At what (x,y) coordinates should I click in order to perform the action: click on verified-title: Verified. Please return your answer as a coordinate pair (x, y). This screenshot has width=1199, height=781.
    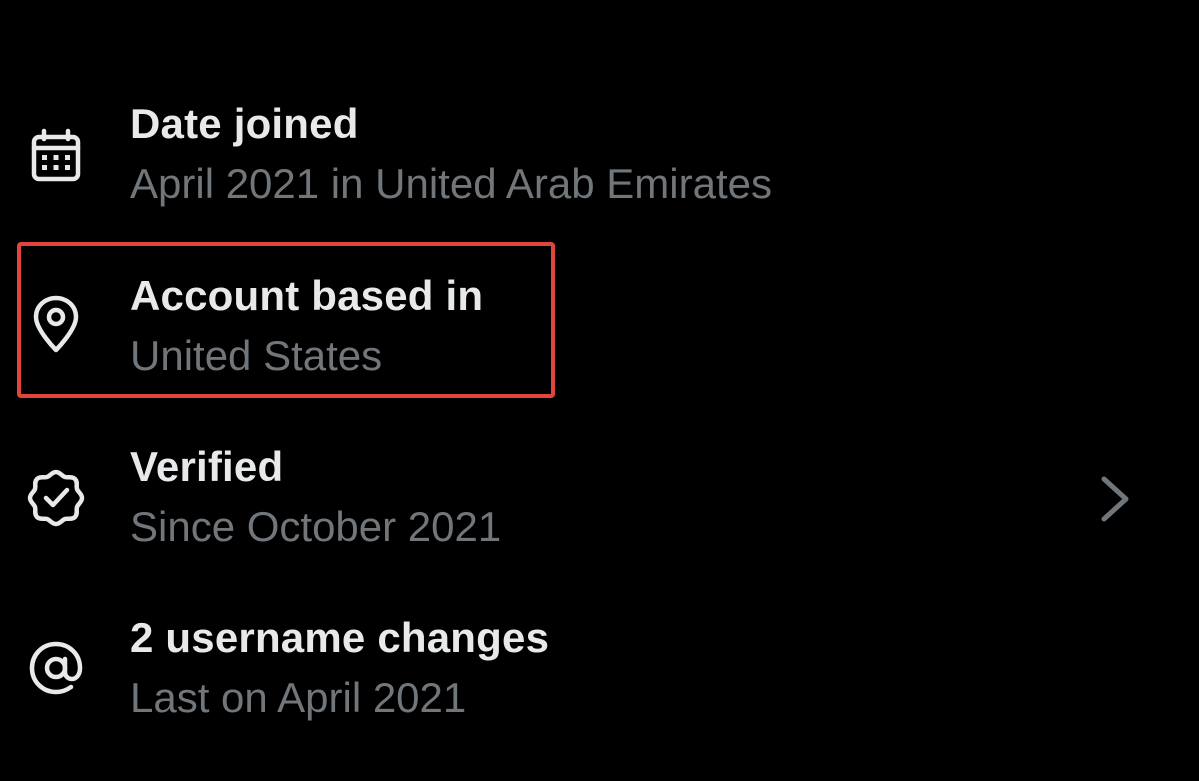
    Looking at the image, I should click on (207, 466).